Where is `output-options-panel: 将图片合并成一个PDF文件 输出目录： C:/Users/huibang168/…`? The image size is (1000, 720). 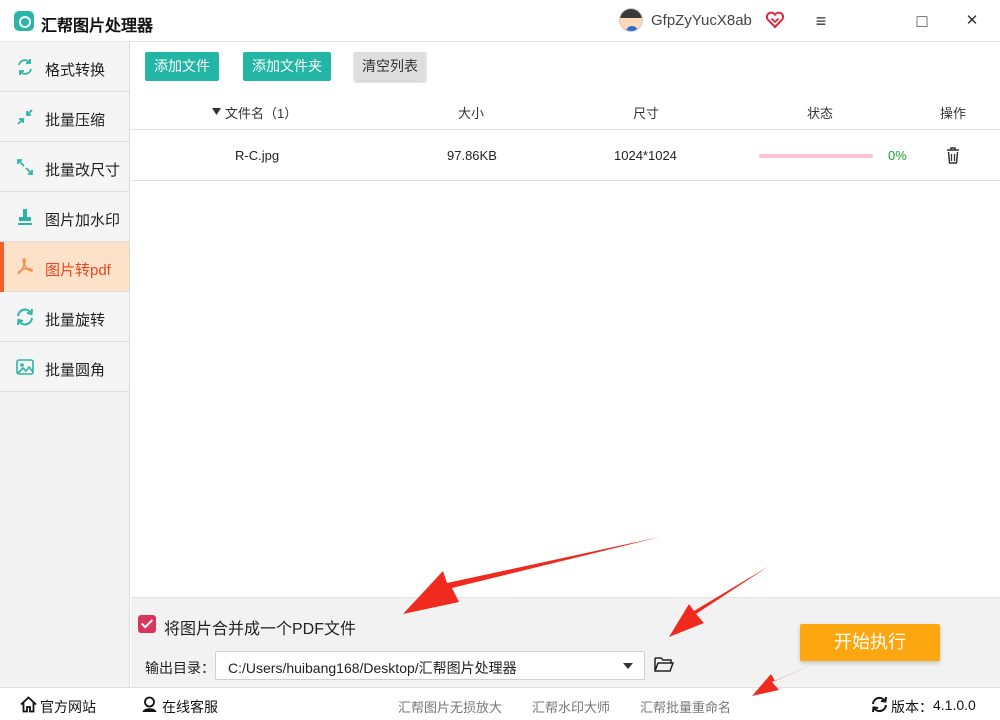 output-options-panel: 将图片合并成一个PDF文件 输出目录： C:/Users/huibang168/… is located at coordinates (565, 642).